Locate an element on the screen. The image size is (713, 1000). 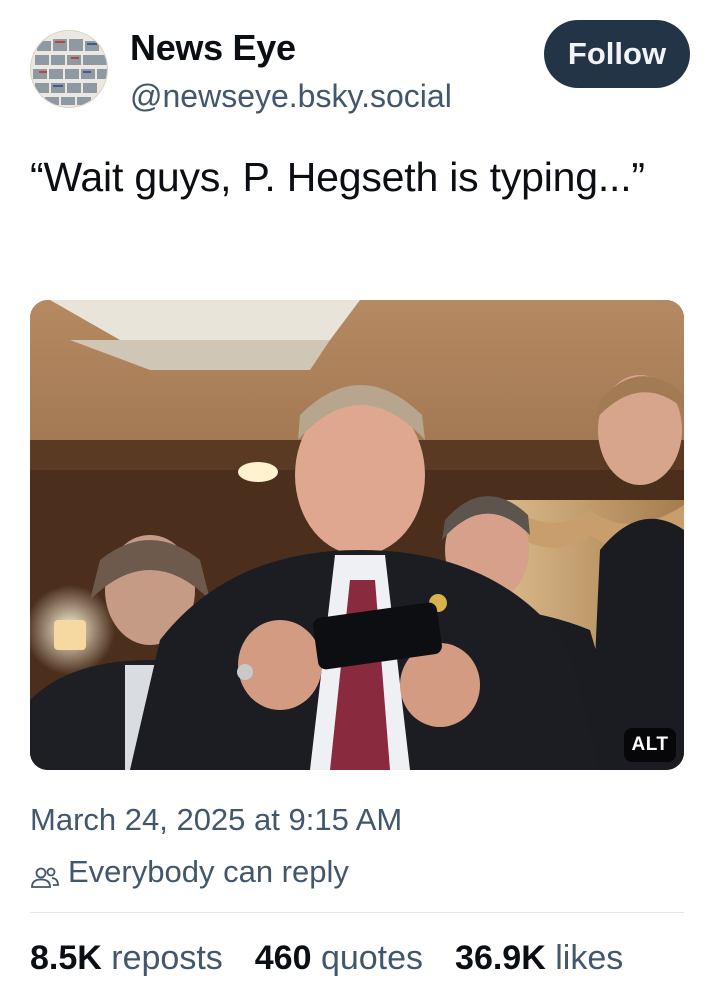
post-stats: 8.5K reposts 460 quotes 36.9K likes is located at coordinates (326, 958).